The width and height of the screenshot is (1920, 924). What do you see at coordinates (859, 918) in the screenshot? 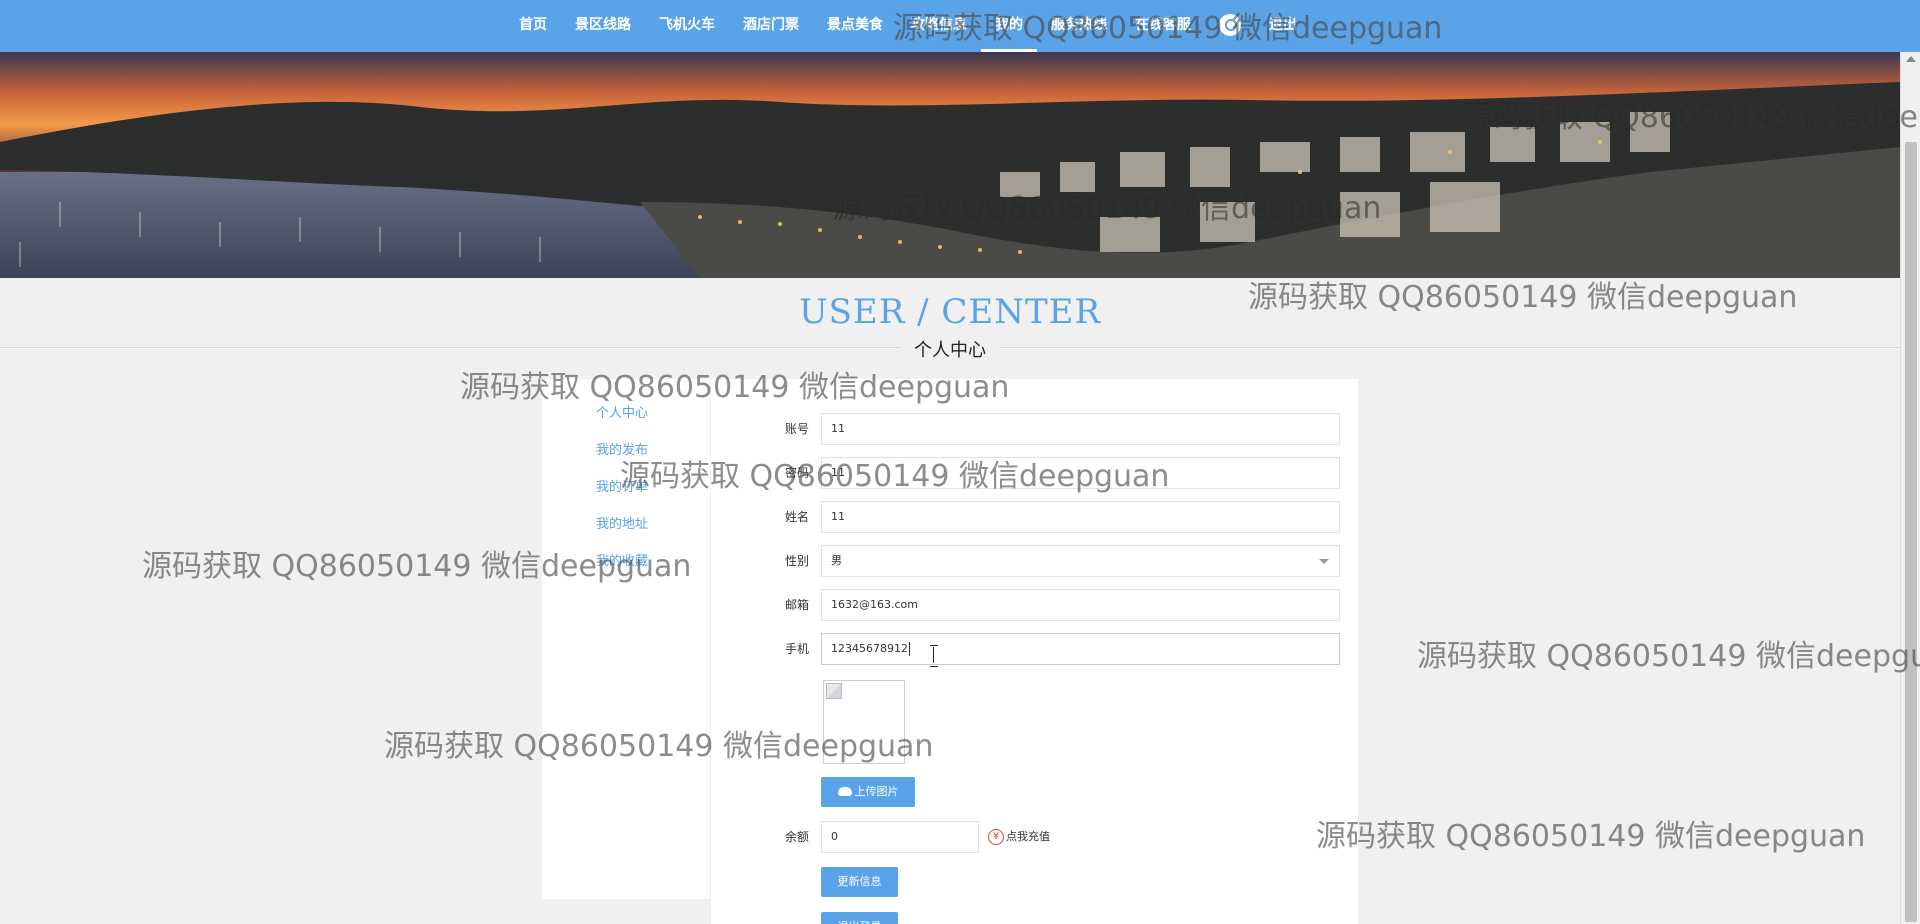
I see `logout-button: 退出登录` at bounding box center [859, 918].